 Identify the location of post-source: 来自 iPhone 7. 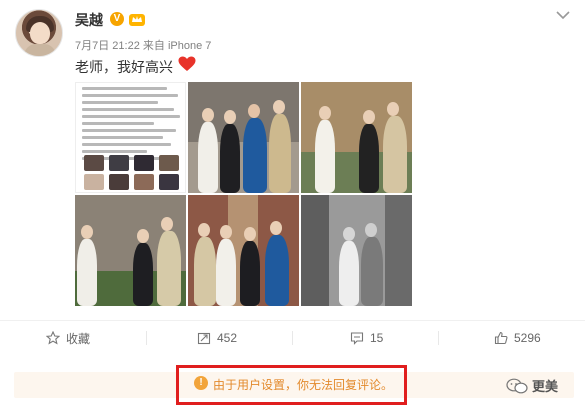
(177, 46).